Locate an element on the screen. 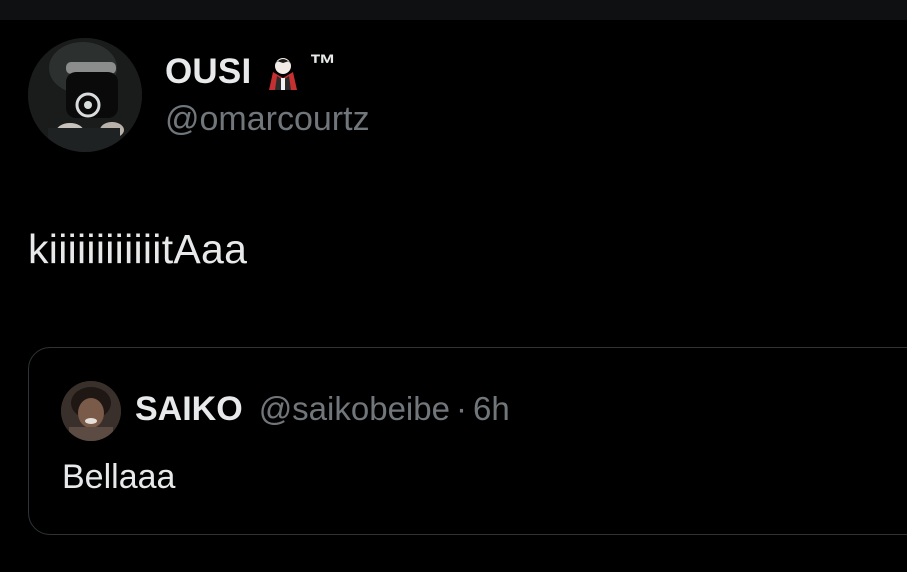 The width and height of the screenshot is (907, 572). author-name: OUSI is located at coordinates (208, 72).